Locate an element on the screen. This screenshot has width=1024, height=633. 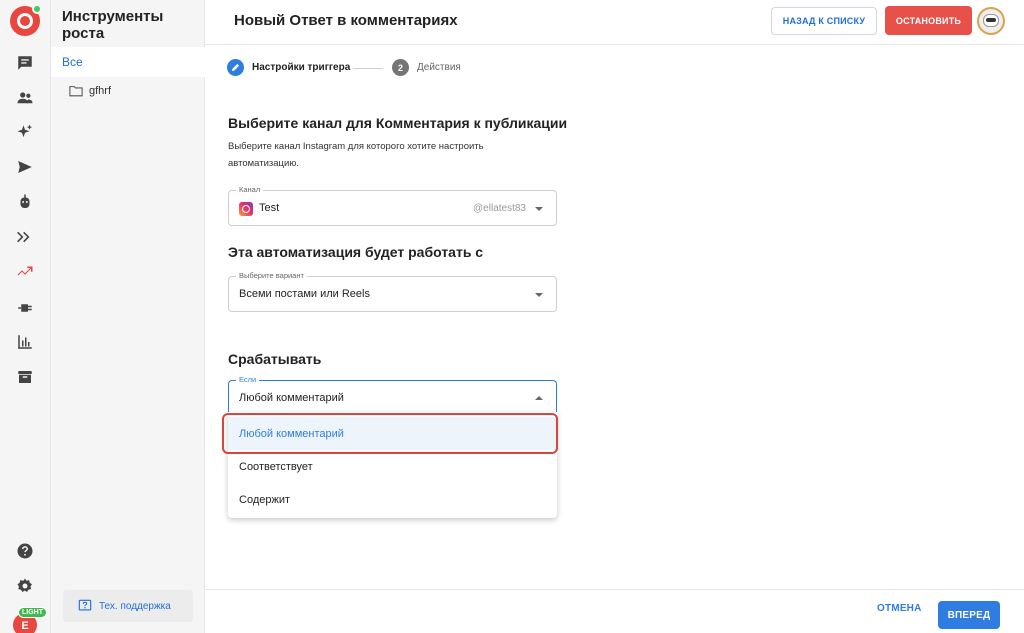
step-trigger-settings: Настройки триггера is located at coordinates (288, 67).